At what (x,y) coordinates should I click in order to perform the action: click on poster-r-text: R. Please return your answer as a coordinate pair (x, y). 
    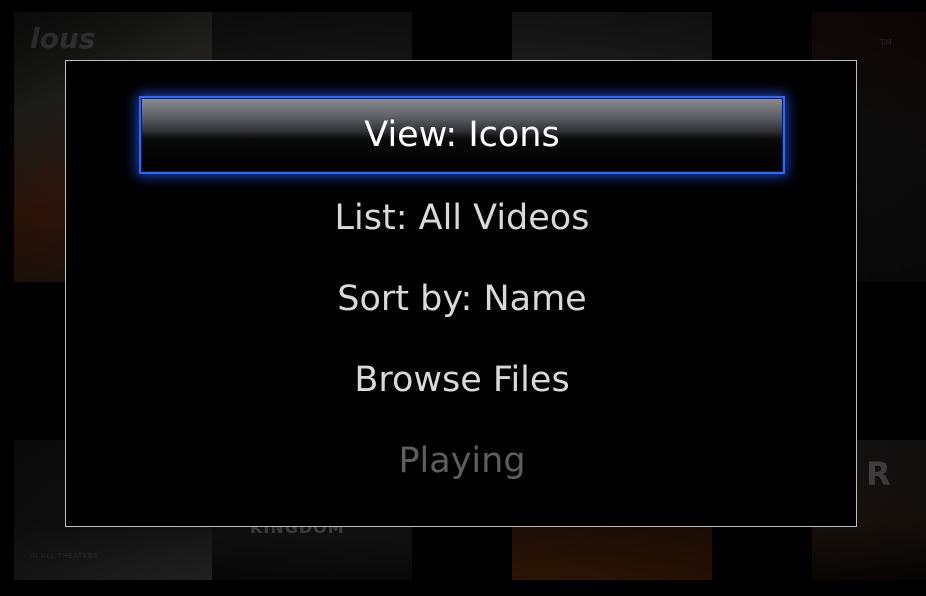
    Looking at the image, I should click on (878, 474).